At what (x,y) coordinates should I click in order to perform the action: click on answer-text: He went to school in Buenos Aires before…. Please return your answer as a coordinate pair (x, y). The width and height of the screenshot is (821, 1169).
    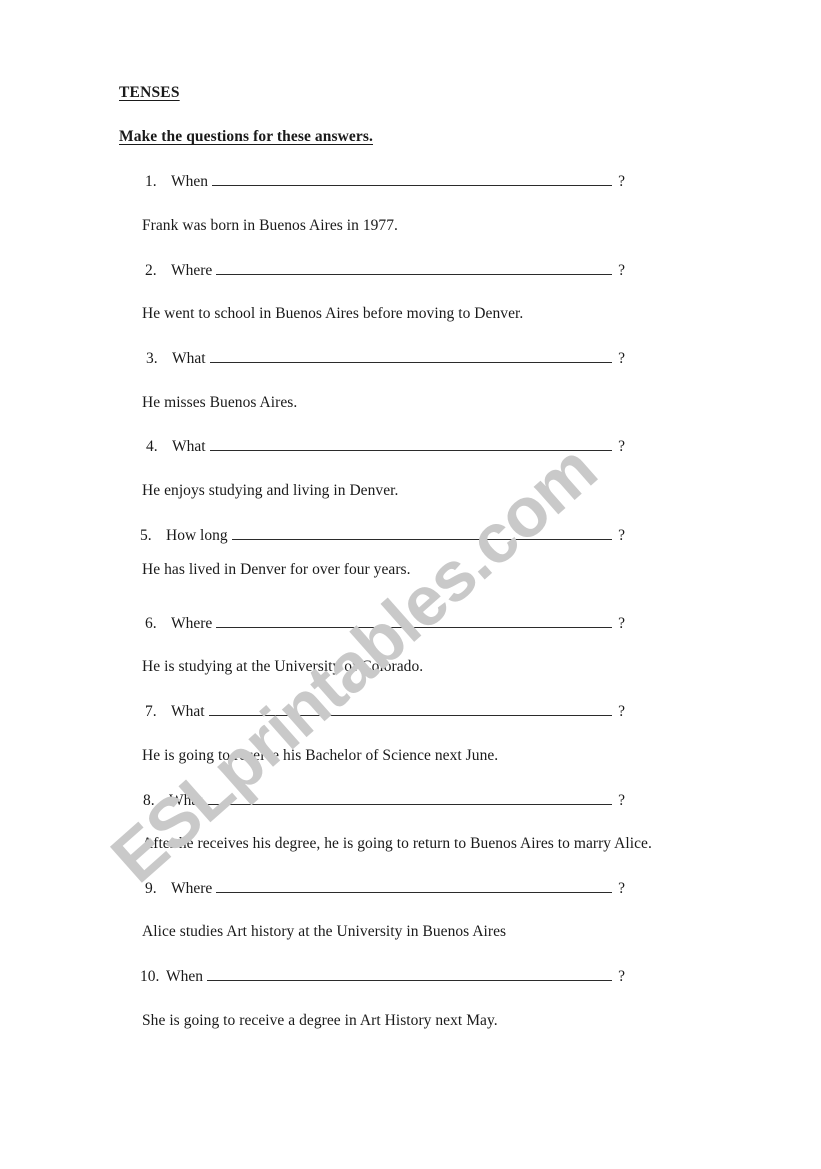
    Looking at the image, I should click on (333, 313).